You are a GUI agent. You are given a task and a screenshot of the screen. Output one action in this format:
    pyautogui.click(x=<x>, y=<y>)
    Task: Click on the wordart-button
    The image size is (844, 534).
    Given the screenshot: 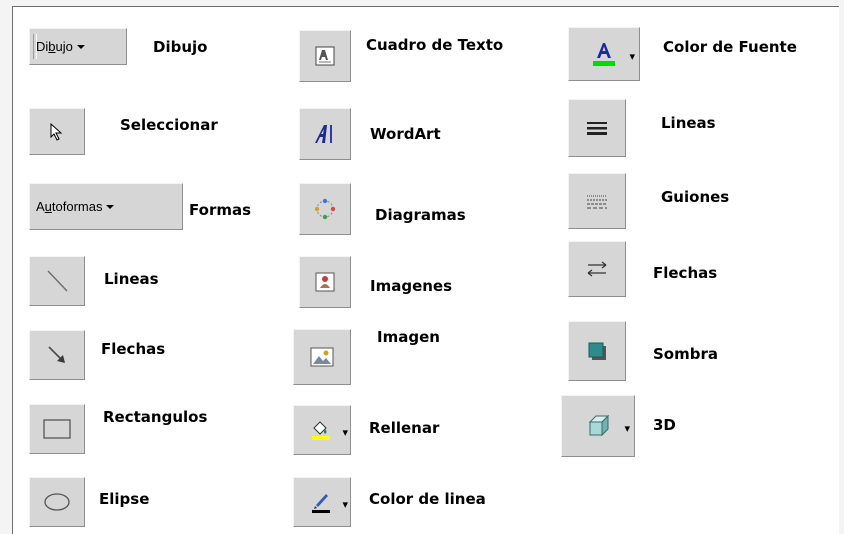 What is the action you would take?
    pyautogui.click(x=325, y=134)
    